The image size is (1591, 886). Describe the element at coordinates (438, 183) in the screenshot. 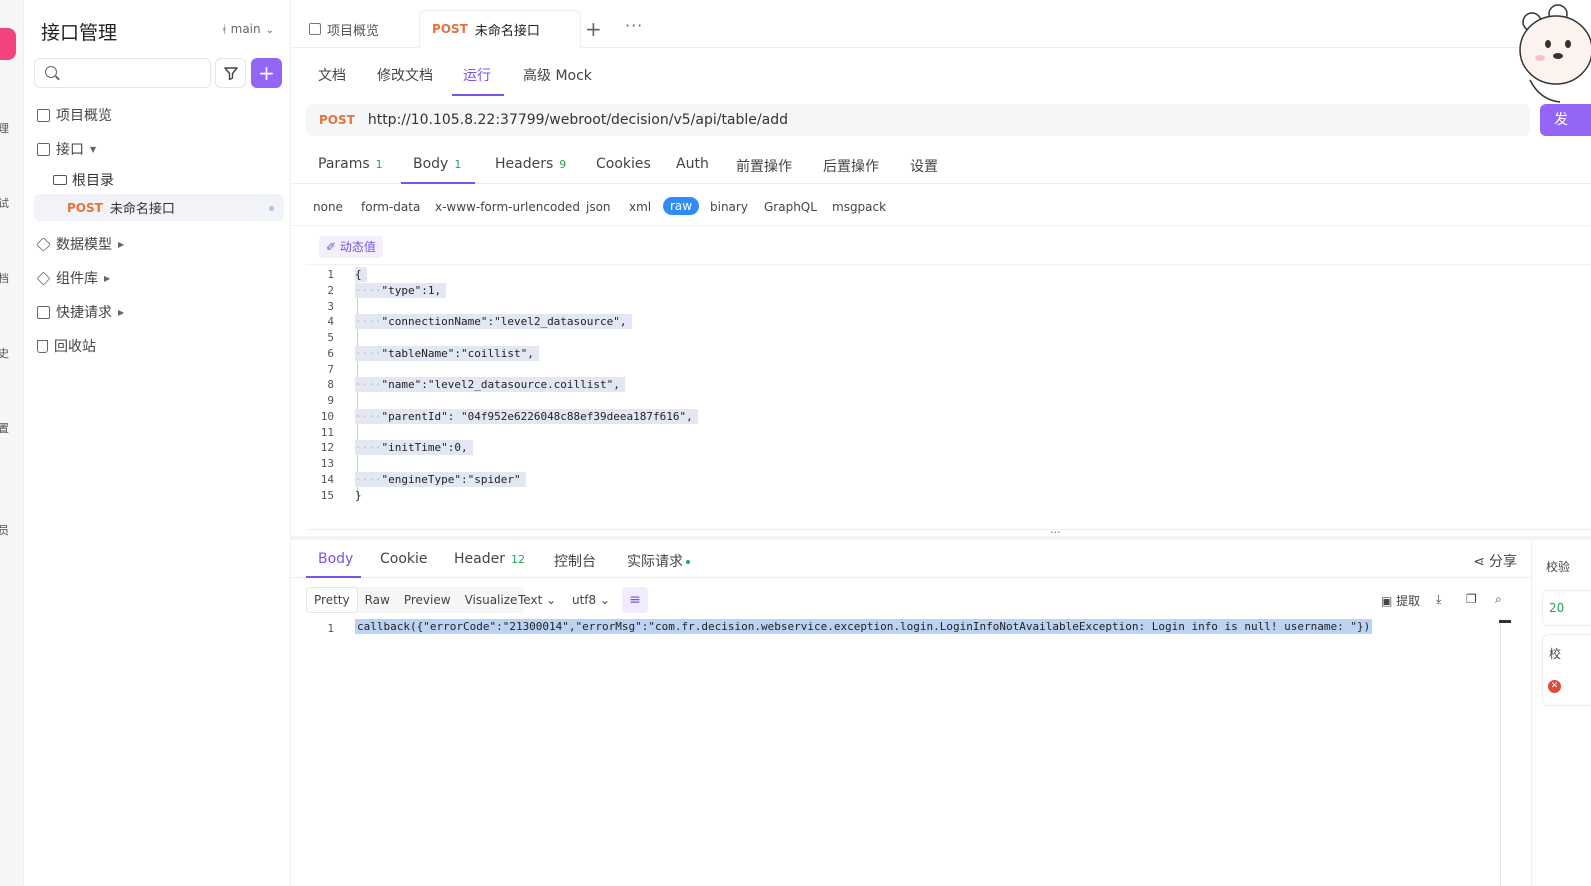

I see `active-tab-indicator` at that location.